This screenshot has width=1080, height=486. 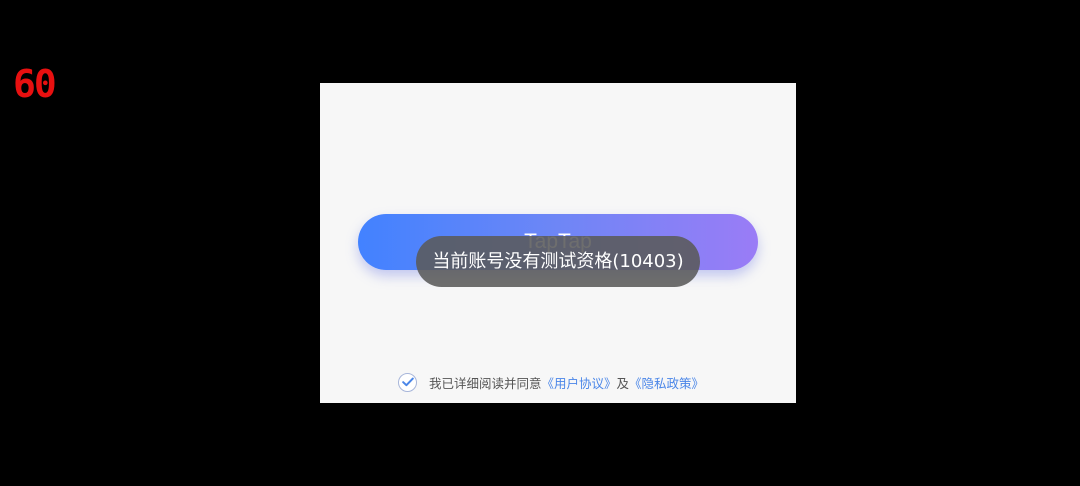 I want to click on check-icon, so click(x=407, y=382).